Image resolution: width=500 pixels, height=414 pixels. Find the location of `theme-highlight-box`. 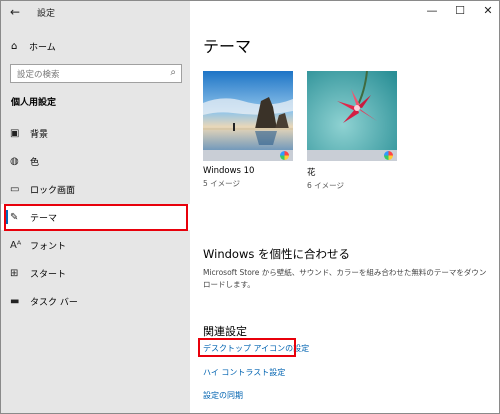

theme-highlight-box is located at coordinates (96, 217).